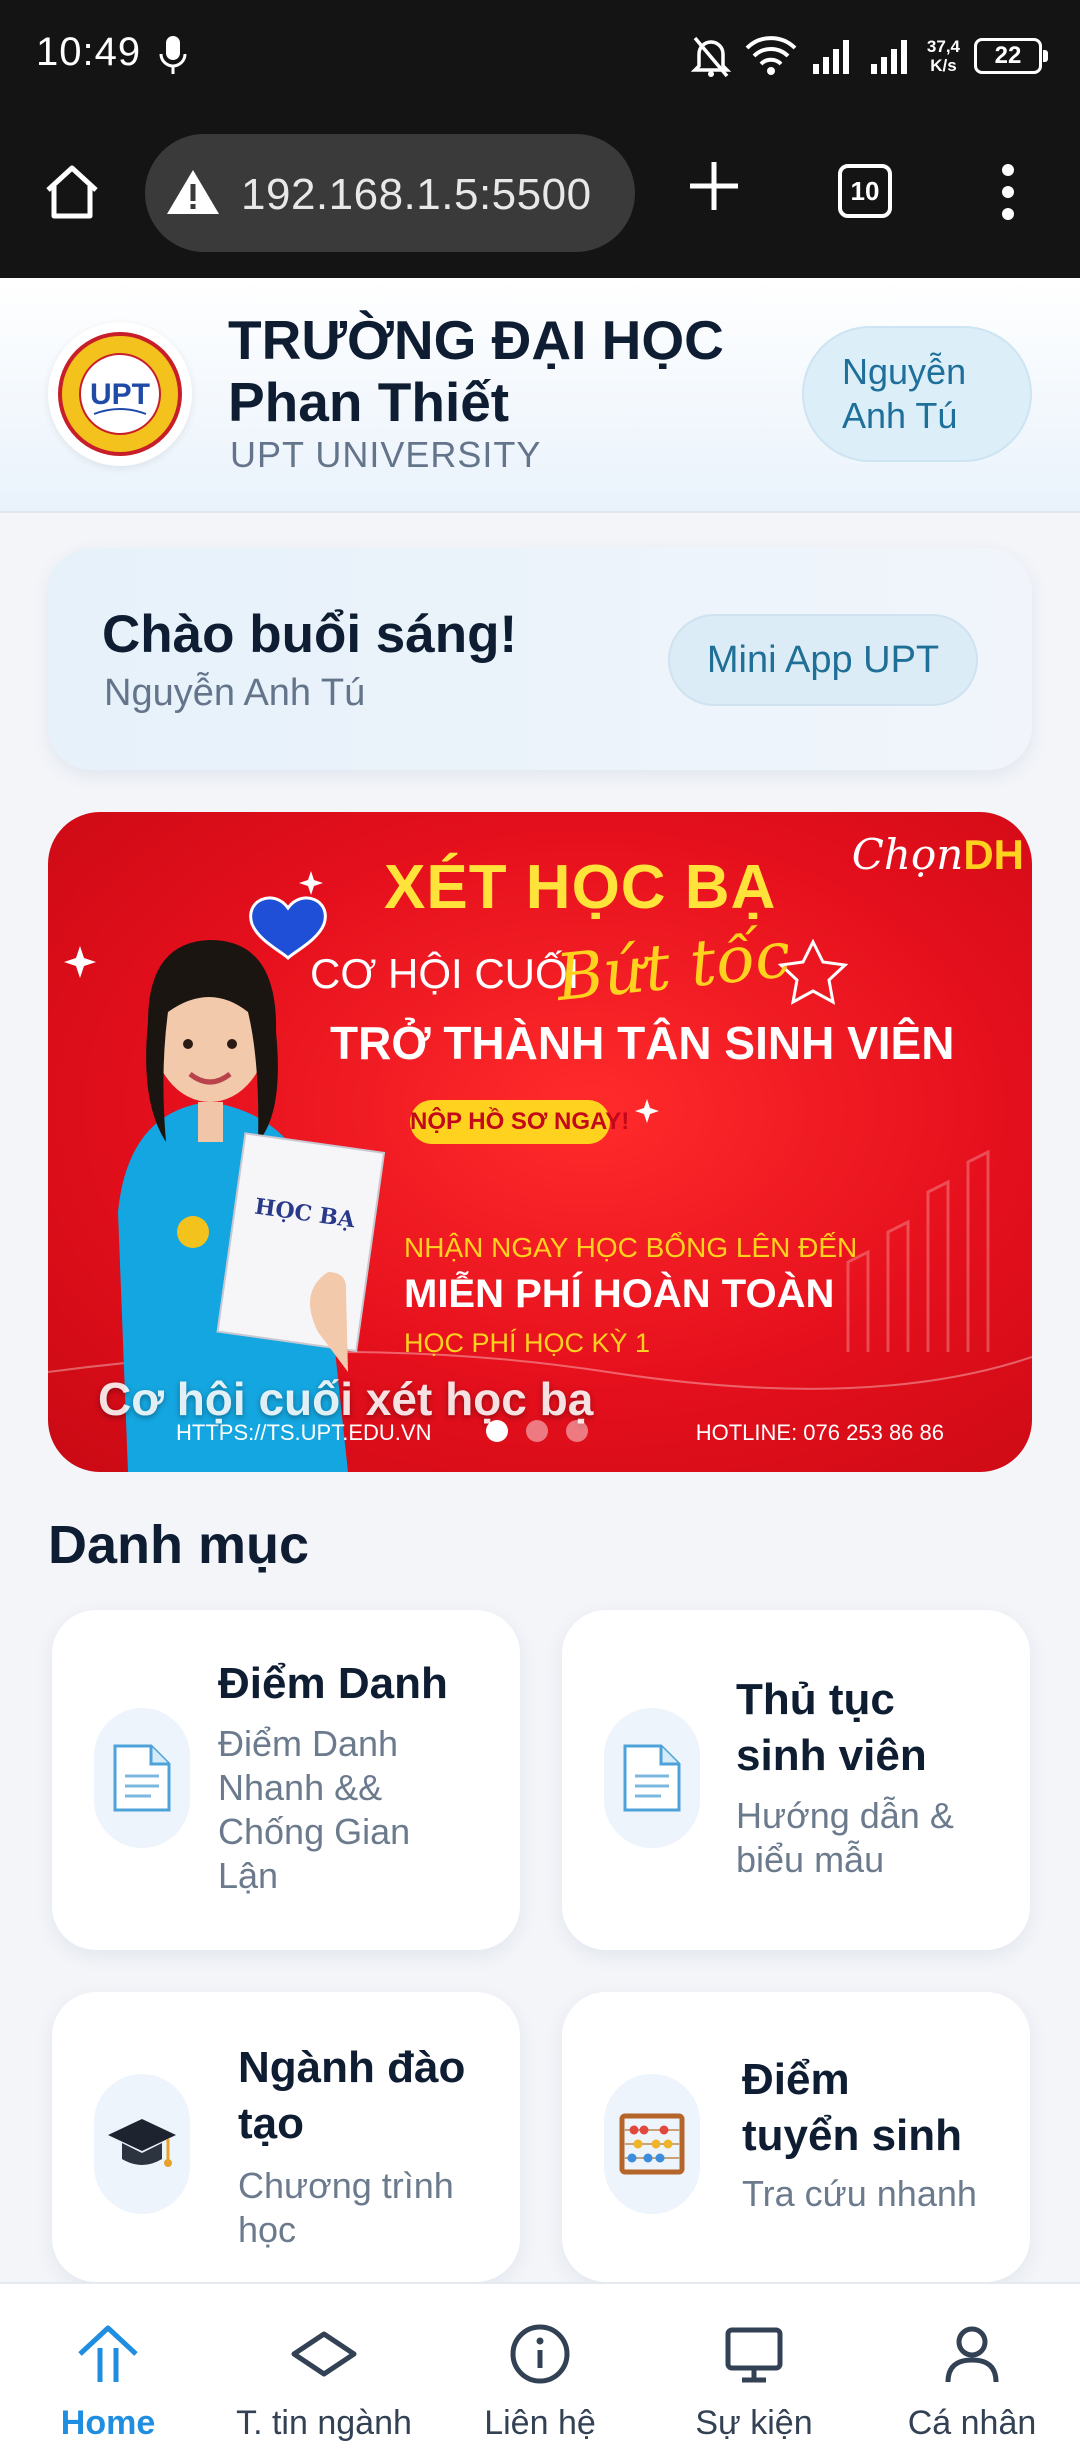 This screenshot has height=2460, width=1080. What do you see at coordinates (527, 1343) in the screenshot?
I see `banner-line6: HỌC PHÍ HỌC KỲ 1` at bounding box center [527, 1343].